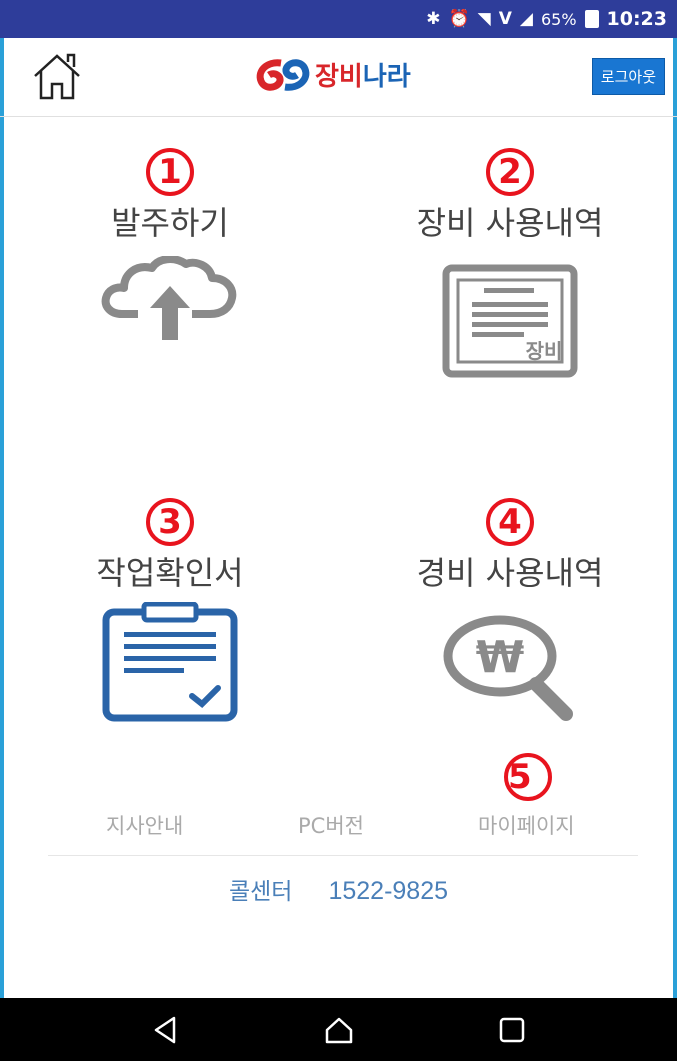  I want to click on battery-percent: 65%, so click(558, 19).